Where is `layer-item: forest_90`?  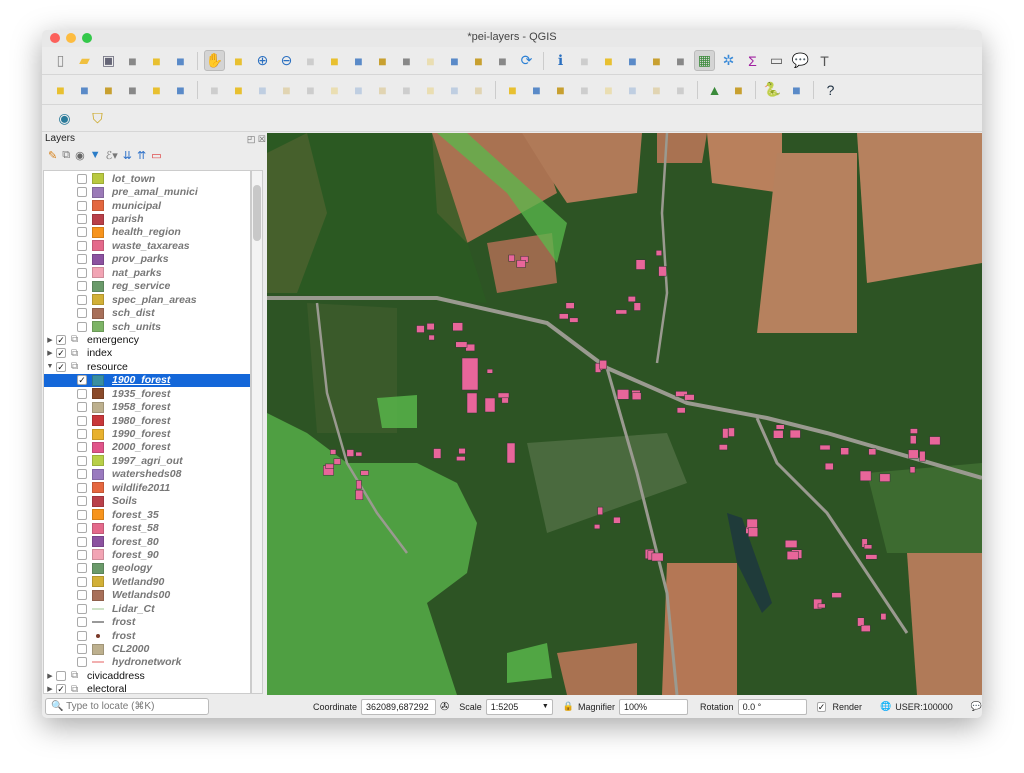
layer-item: forest_90 is located at coordinates (147, 554).